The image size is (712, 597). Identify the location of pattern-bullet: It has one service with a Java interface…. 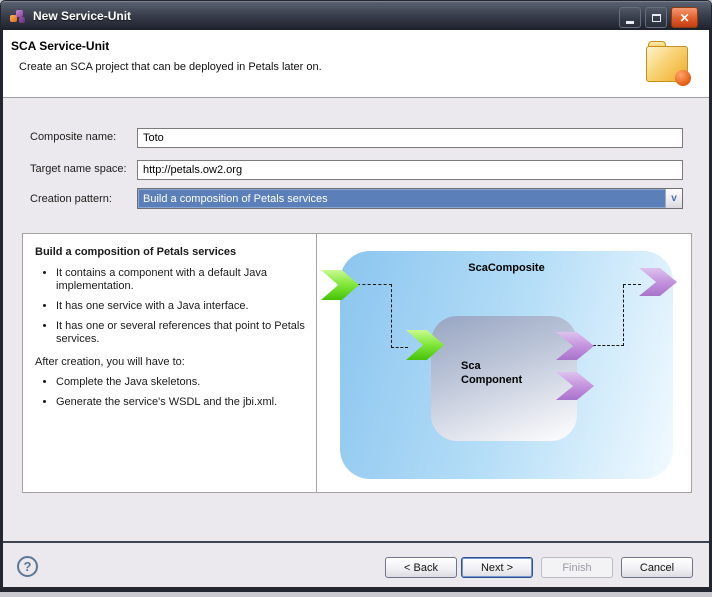
(181, 306).